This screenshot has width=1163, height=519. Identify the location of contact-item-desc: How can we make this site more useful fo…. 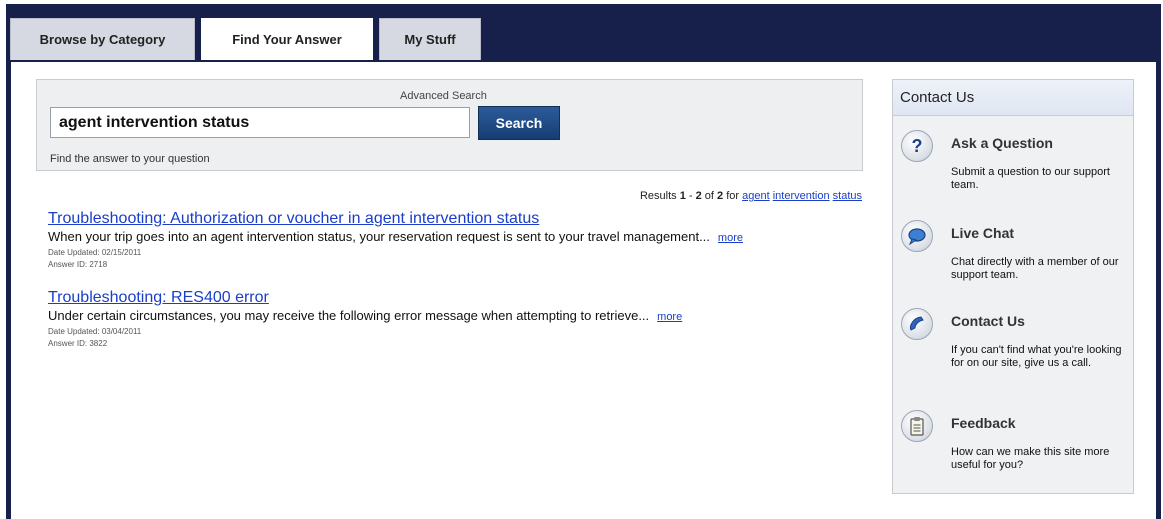
(1030, 458).